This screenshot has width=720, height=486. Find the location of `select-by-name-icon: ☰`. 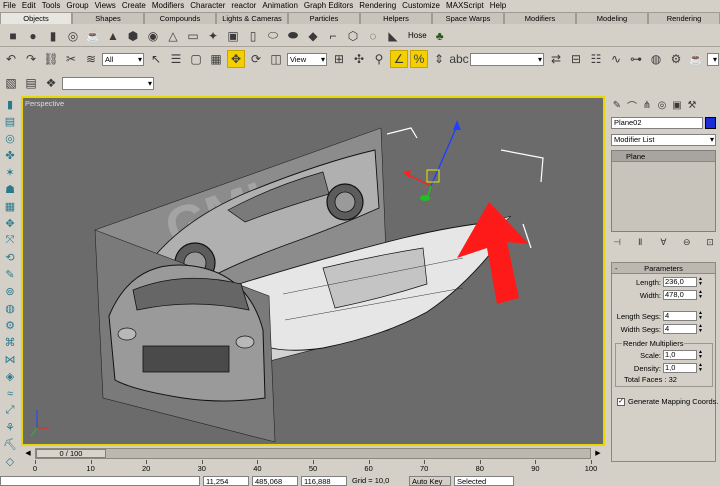

select-by-name-icon: ☰ is located at coordinates (176, 59).